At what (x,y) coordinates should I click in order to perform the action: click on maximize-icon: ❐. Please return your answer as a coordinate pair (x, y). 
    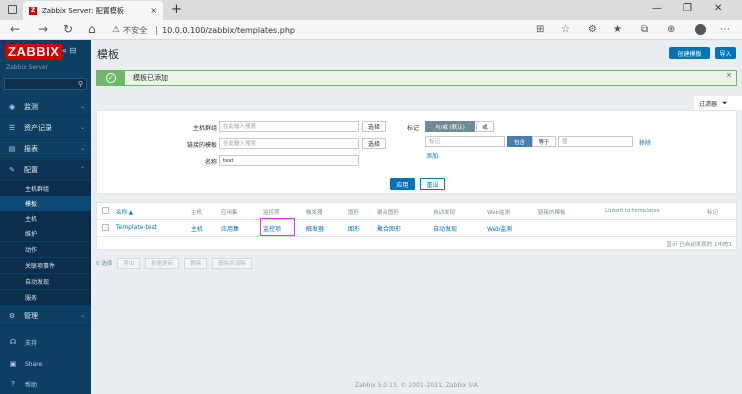
    Looking at the image, I should click on (687, 8).